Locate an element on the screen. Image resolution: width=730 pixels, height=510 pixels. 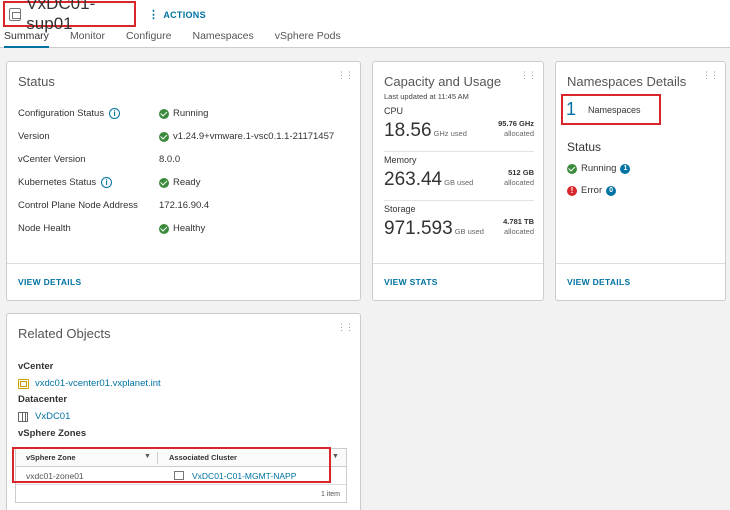
config-status-value: Running is located at coordinates (191, 113).